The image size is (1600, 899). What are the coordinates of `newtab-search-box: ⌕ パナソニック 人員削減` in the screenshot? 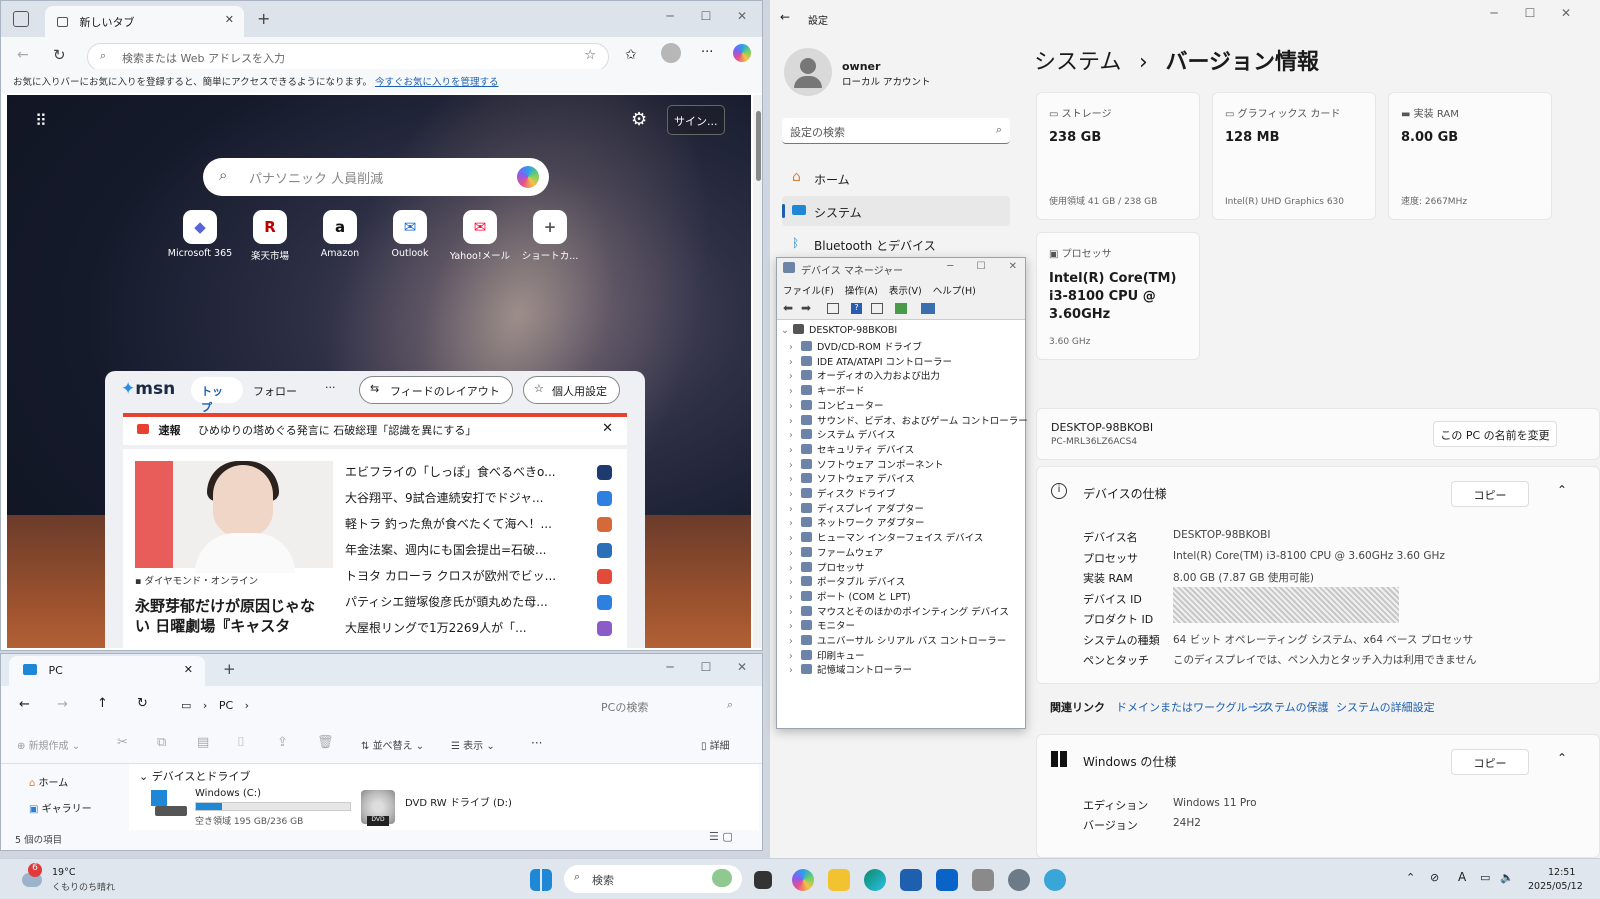 It's located at (376, 177).